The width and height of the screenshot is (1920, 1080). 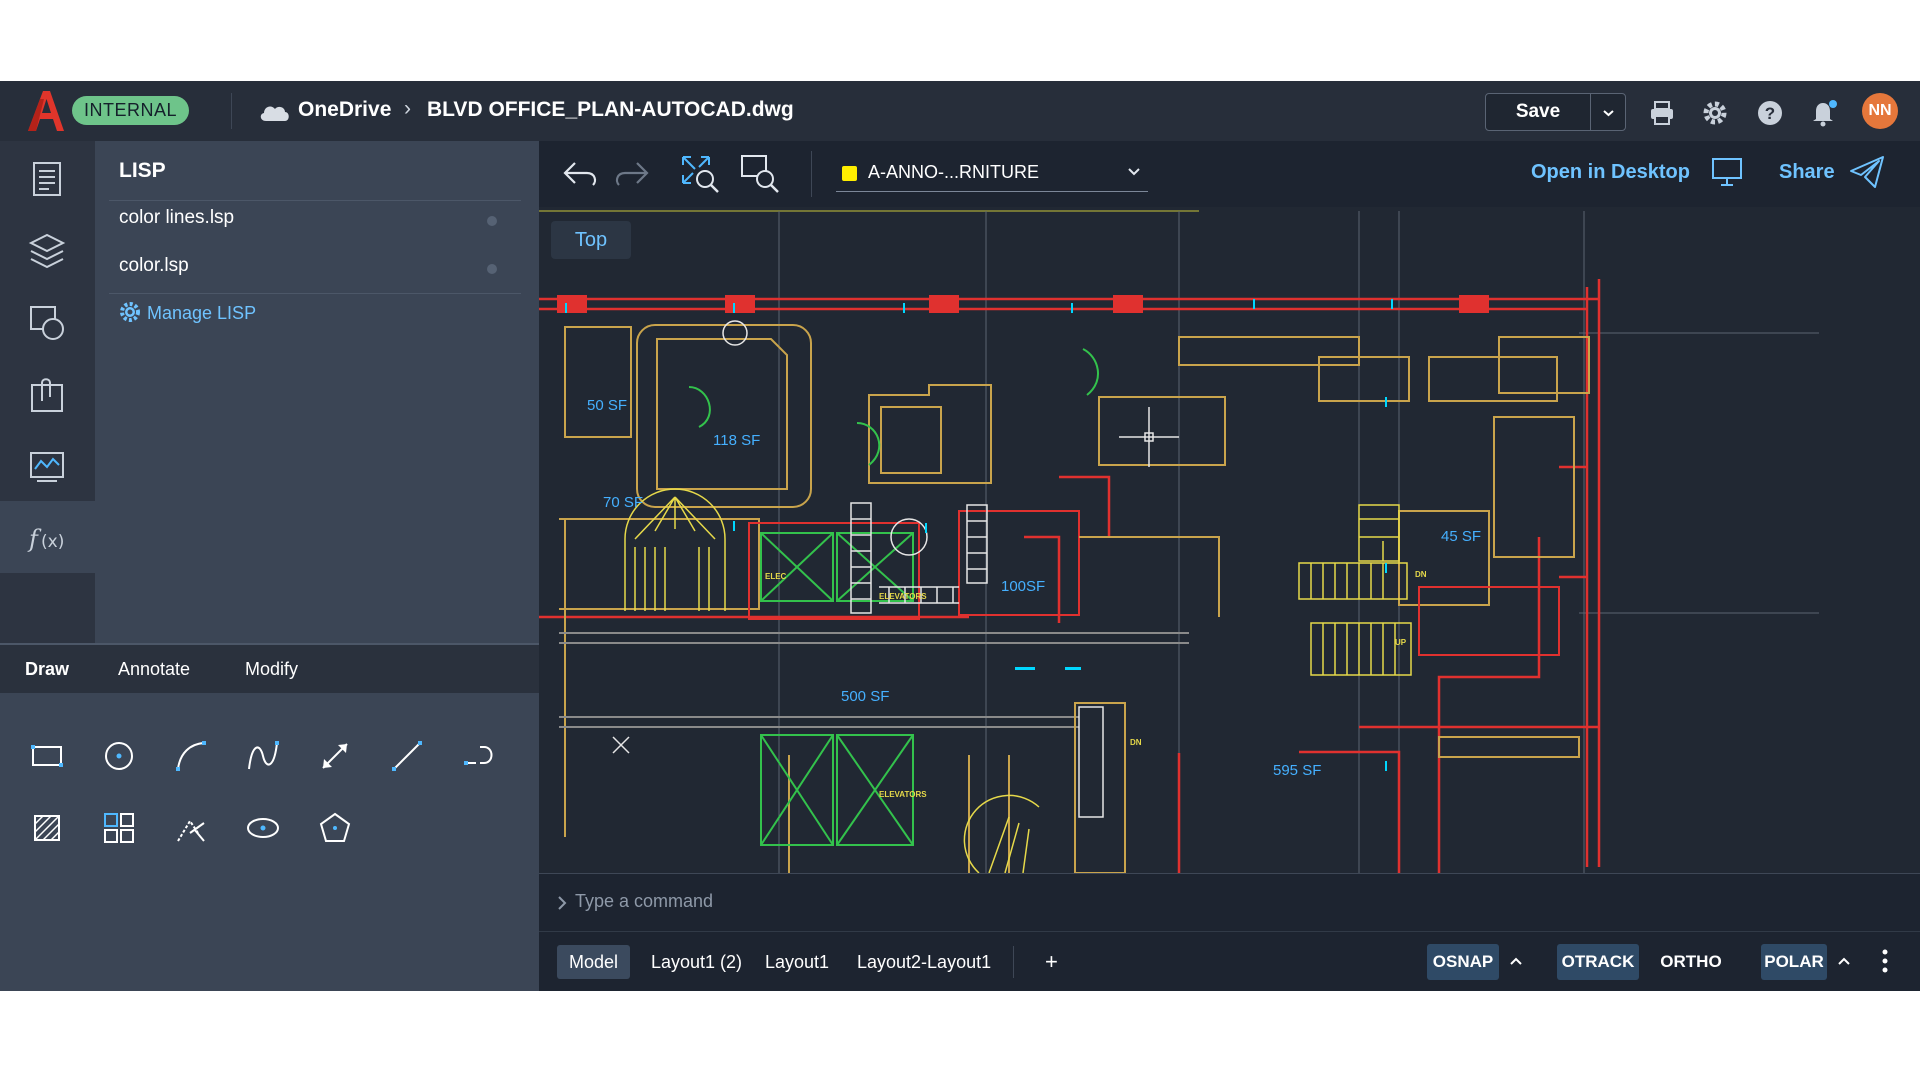 What do you see at coordinates (924, 962) in the screenshot?
I see `layout-tab: Layout2-Layout1` at bounding box center [924, 962].